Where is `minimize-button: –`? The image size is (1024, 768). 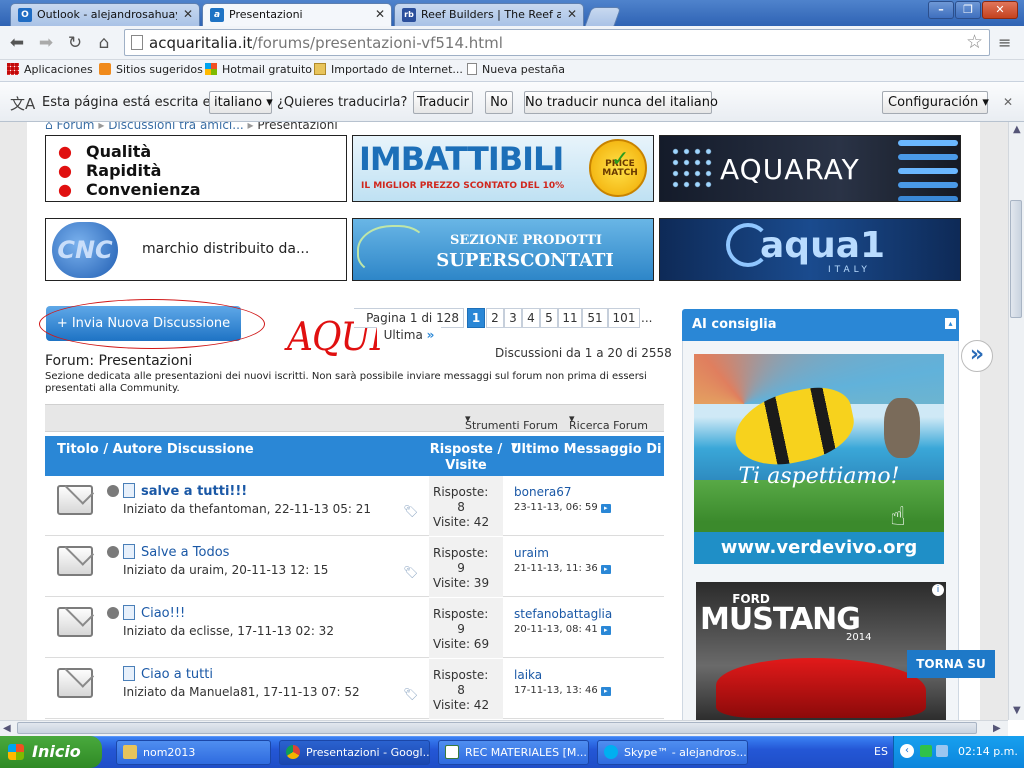
minimize-button: – is located at coordinates (941, 10).